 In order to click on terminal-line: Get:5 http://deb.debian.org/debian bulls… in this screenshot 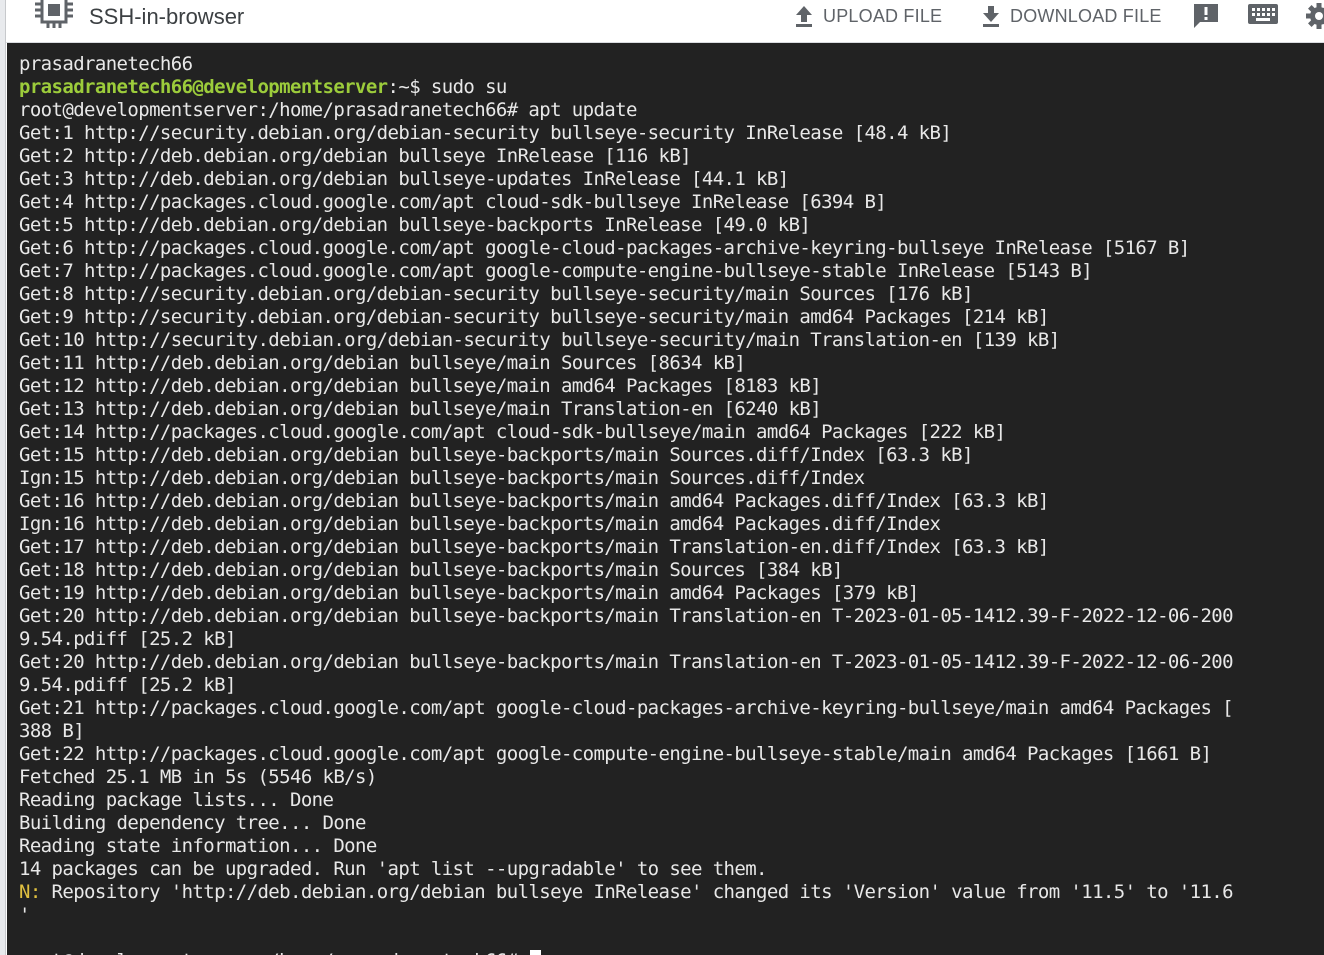, I will do `click(626, 225)`.